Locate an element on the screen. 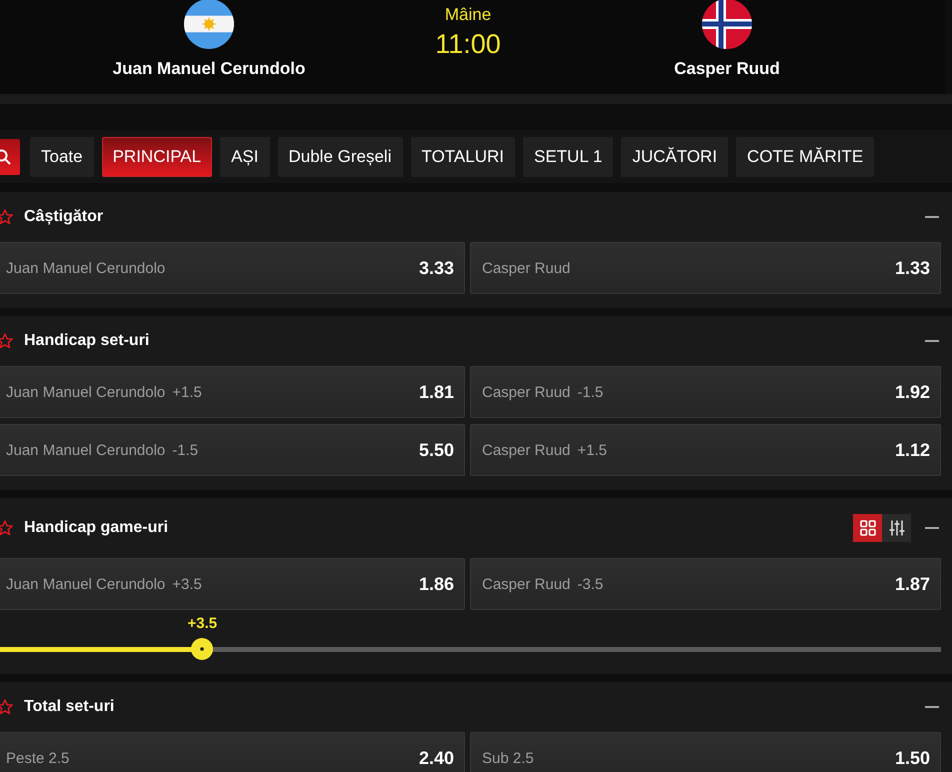 Image resolution: width=952 pixels, height=772 pixels. market-tab: JUCĂTORI is located at coordinates (674, 156).